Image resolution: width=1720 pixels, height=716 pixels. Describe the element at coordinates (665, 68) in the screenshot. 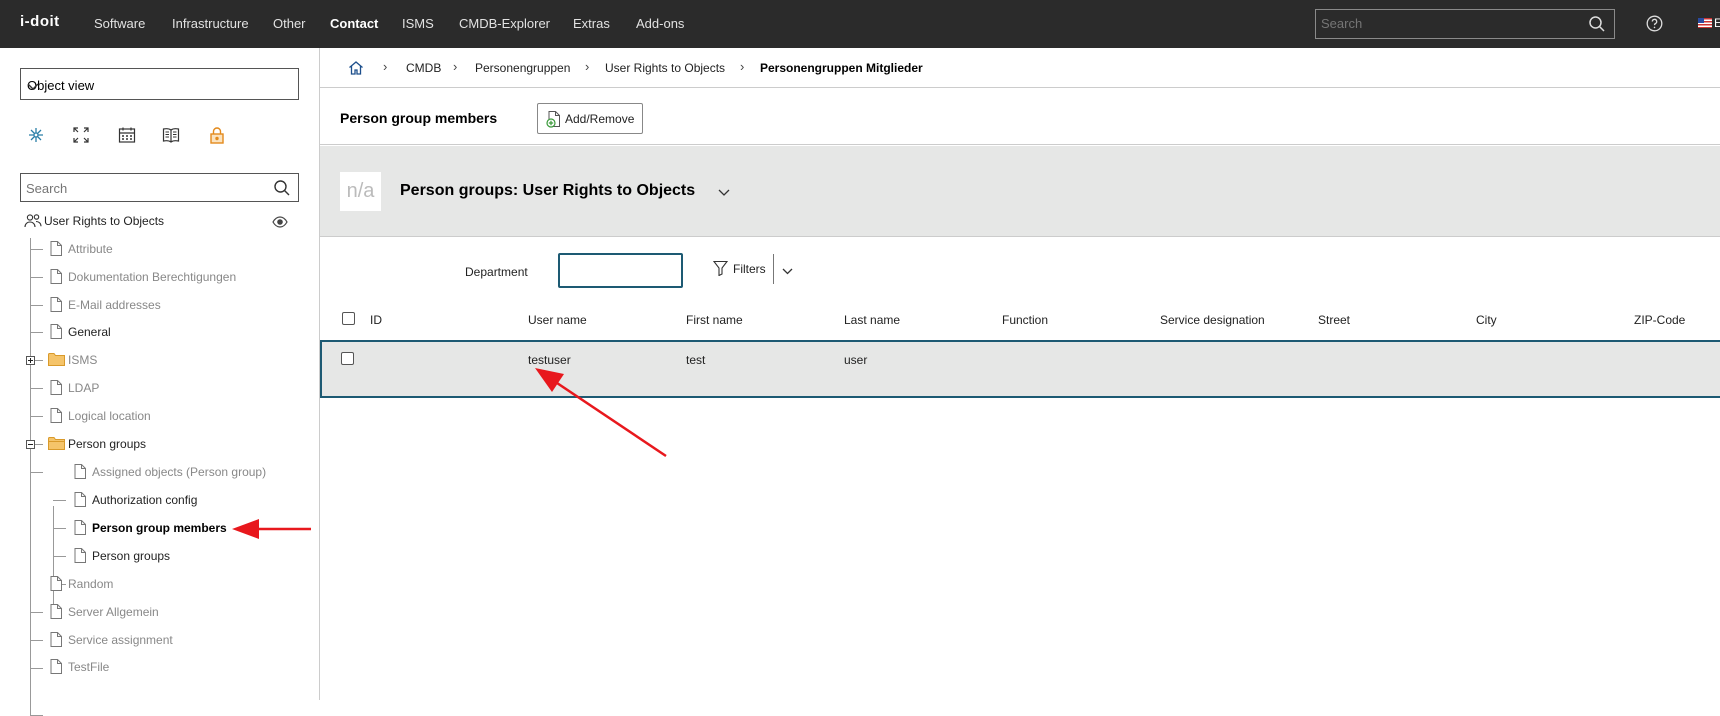

I see `breadcrumb-user-rights: User Rights to Objects` at that location.